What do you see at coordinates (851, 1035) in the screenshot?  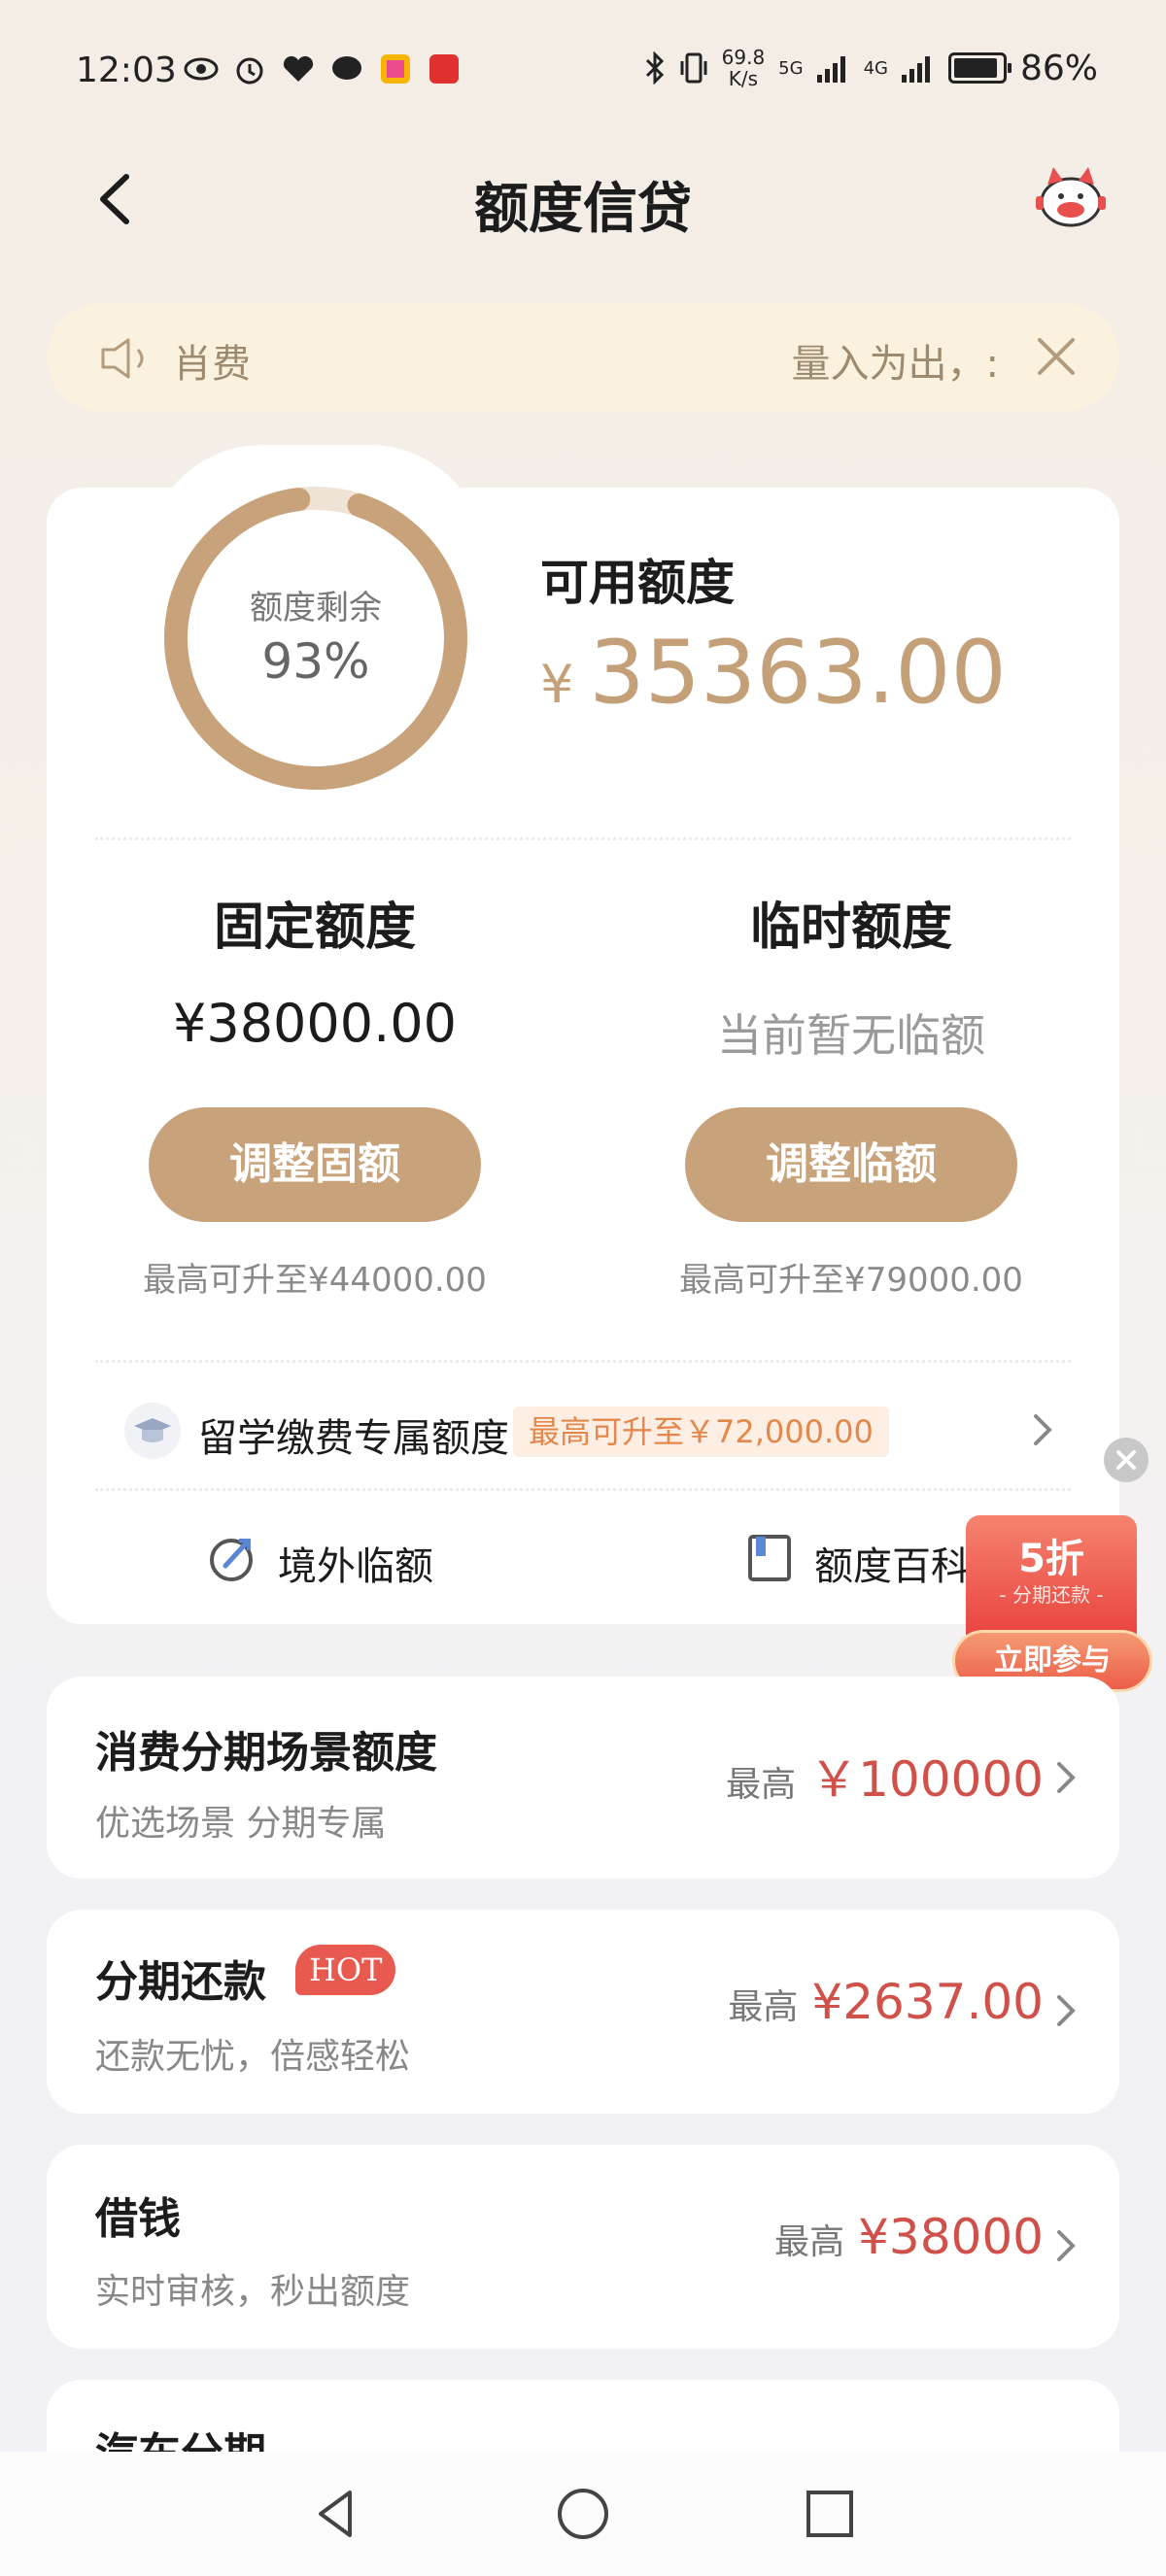 I see `temp-value: 当前暂无临额` at bounding box center [851, 1035].